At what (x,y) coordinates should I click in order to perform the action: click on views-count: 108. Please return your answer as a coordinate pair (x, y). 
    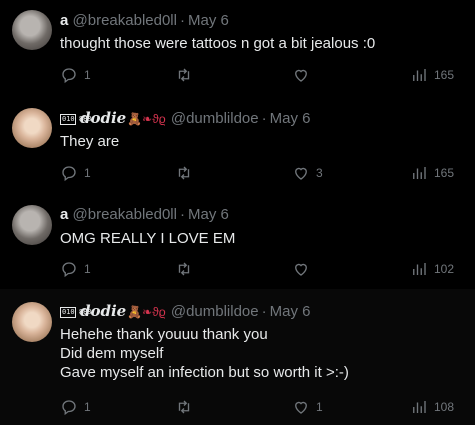
    Looking at the image, I should click on (444, 407).